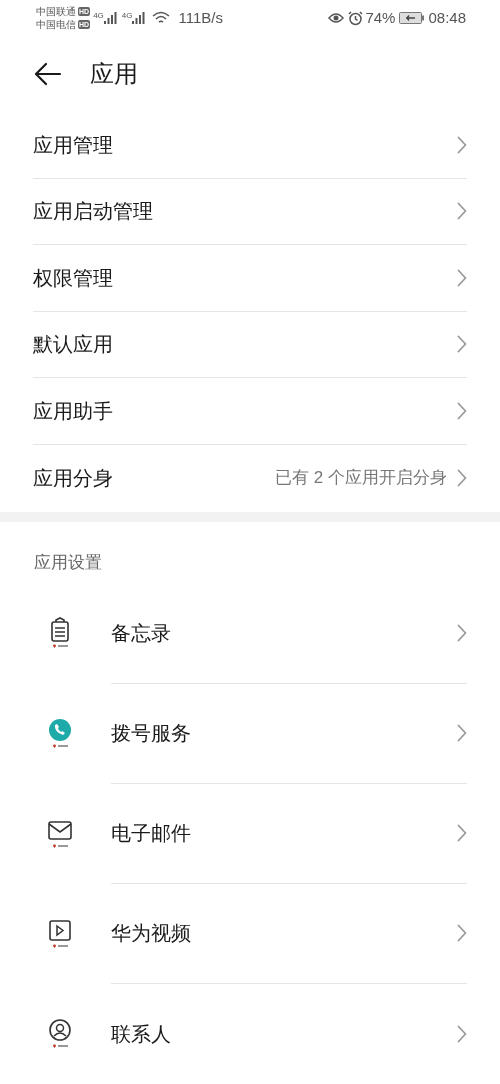 The image size is (500, 1084). I want to click on menu-value: 已有 2 个应用开启分身, so click(361, 478).